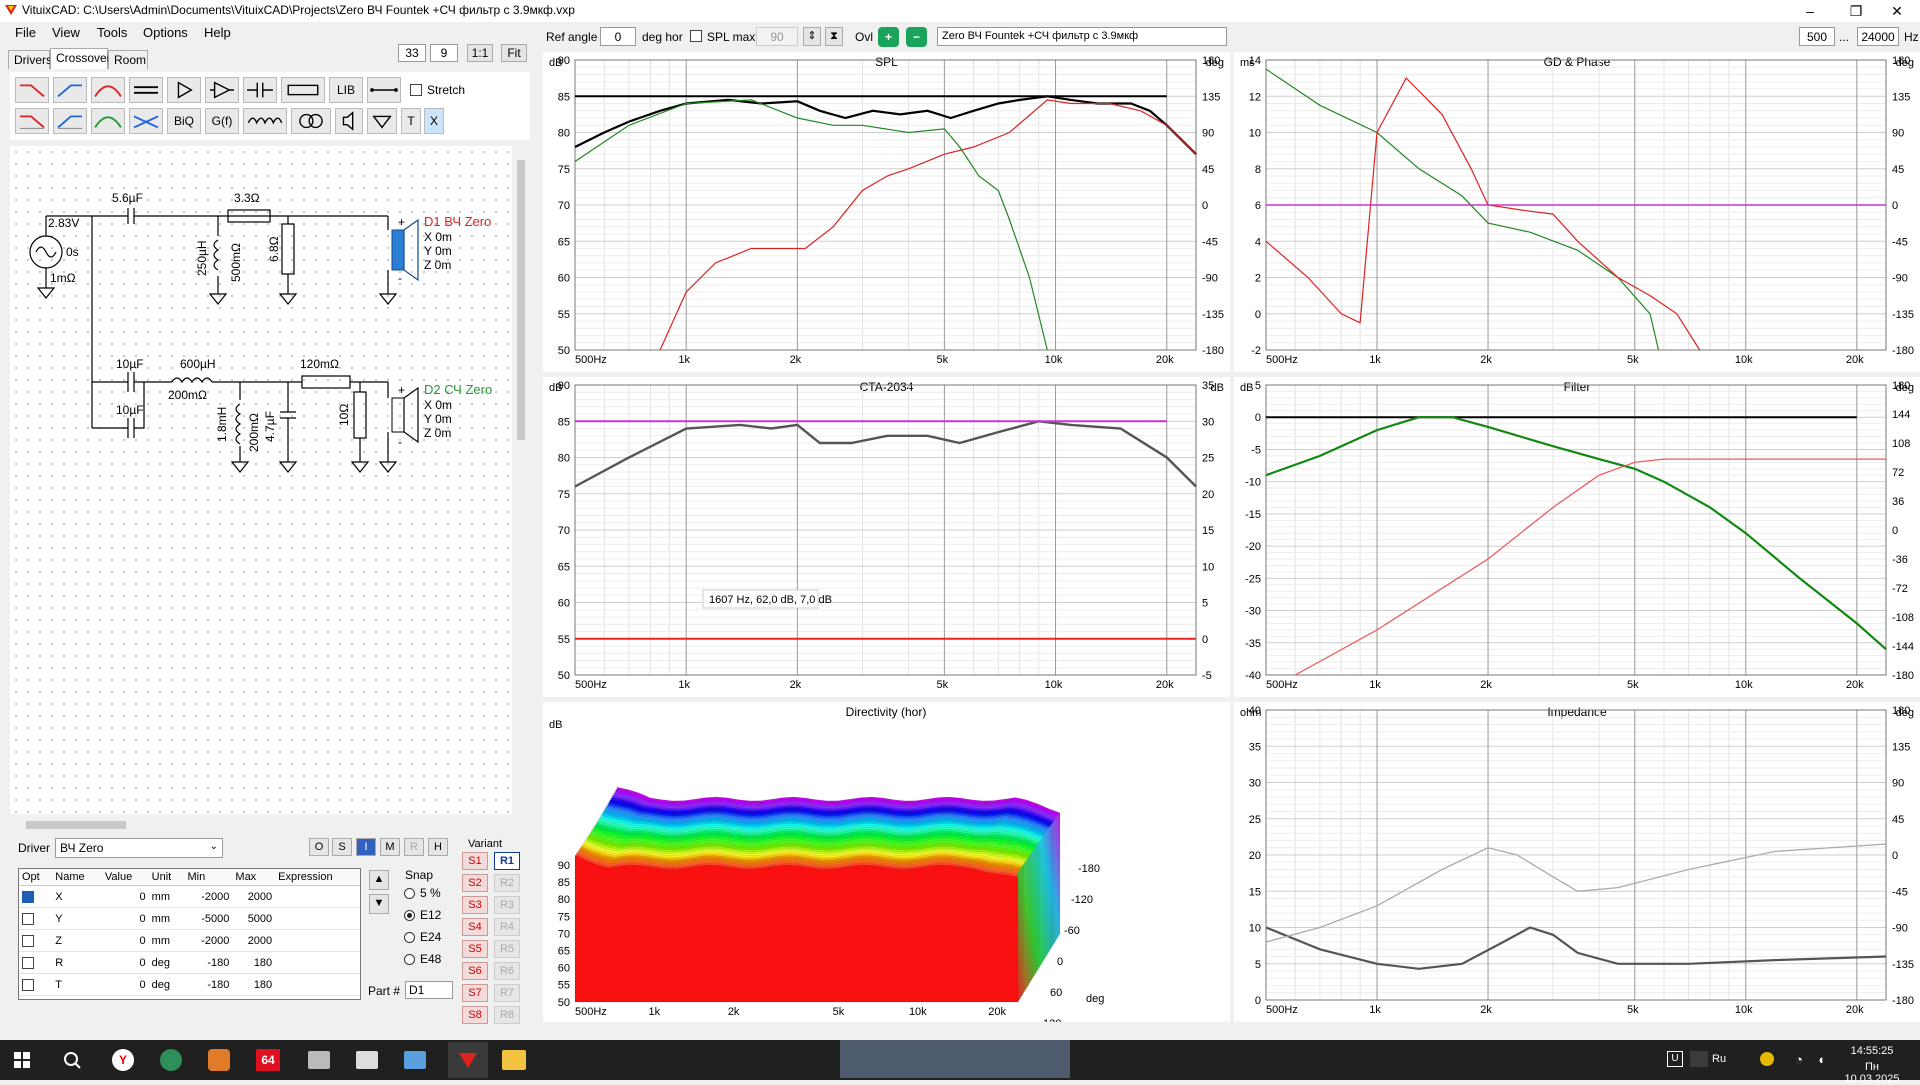 The width and height of the screenshot is (1920, 1085). What do you see at coordinates (812, 36) in the screenshot?
I see `spl-up-down-icon: ⇕` at bounding box center [812, 36].